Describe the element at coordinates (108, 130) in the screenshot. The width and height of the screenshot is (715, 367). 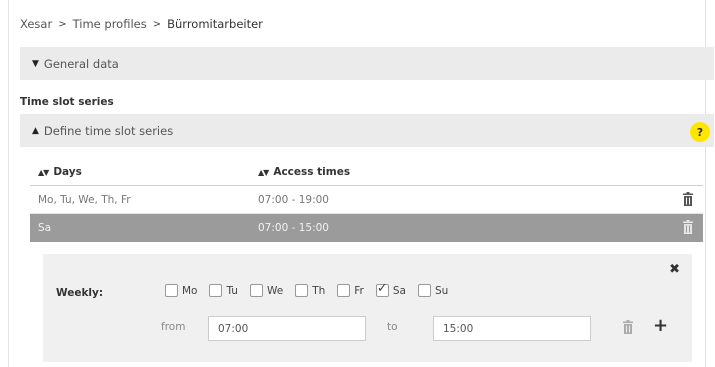
I see `define-time-slot-label: Define time slot series` at that location.